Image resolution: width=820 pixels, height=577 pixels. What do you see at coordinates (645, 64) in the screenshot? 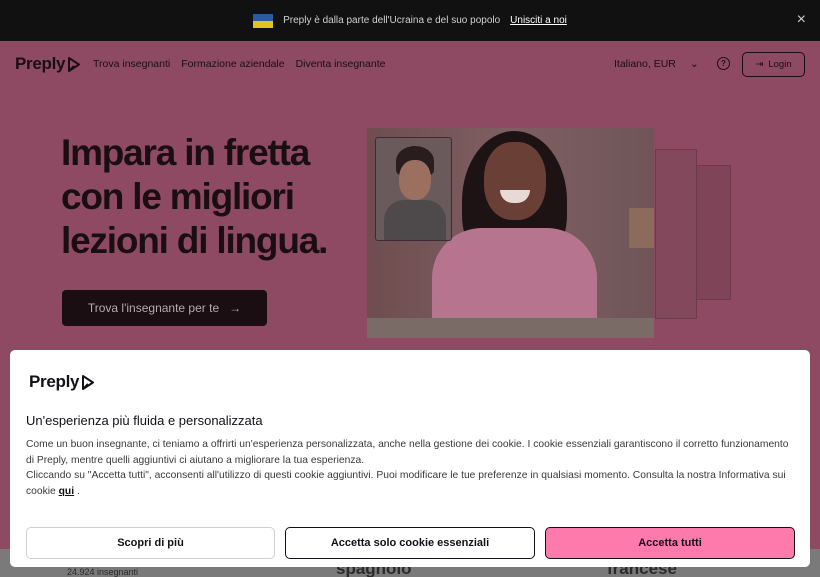
I see `language-label: Italiano, EUR` at bounding box center [645, 64].